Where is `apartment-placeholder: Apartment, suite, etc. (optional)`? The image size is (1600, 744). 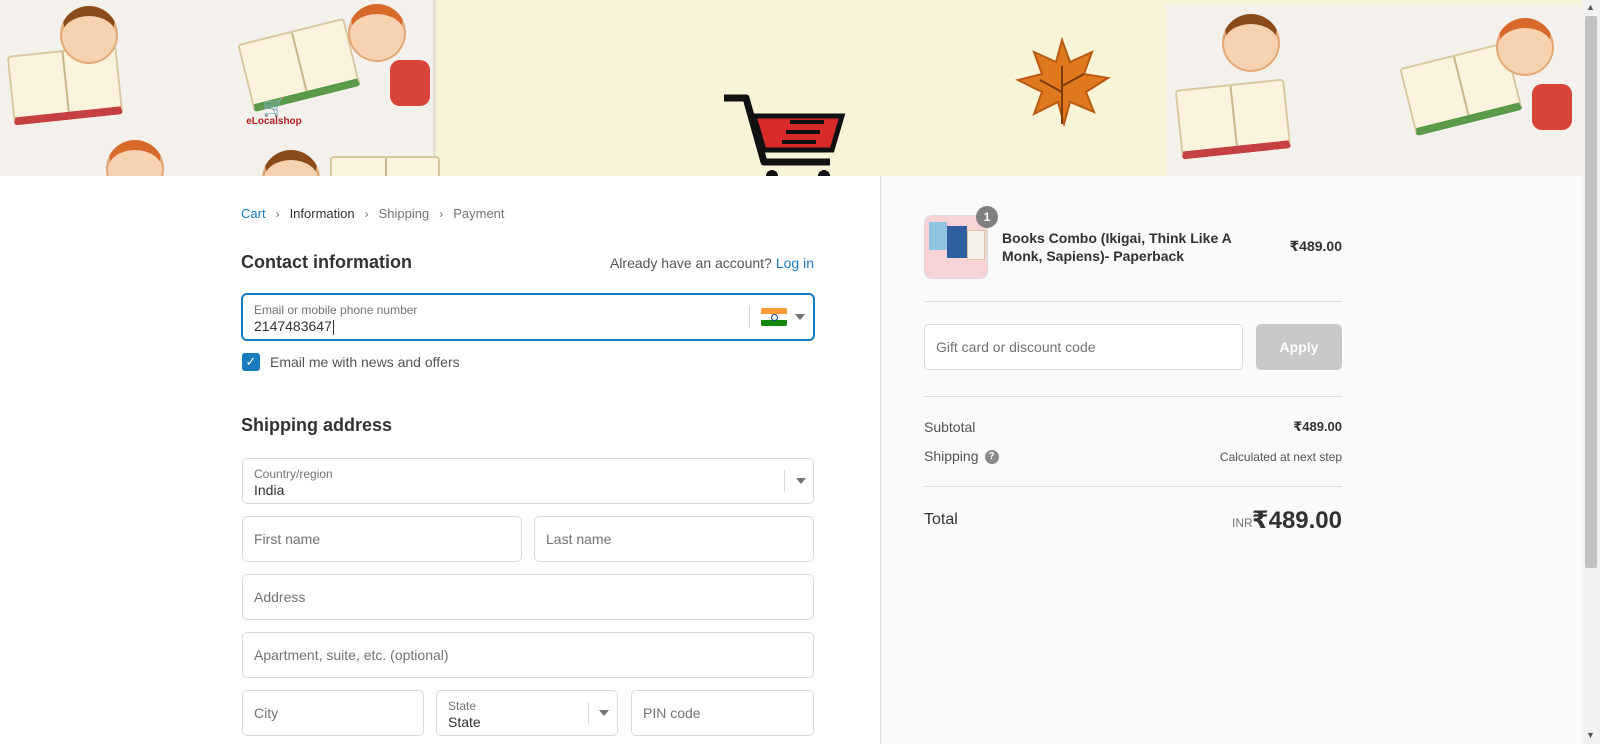 apartment-placeholder: Apartment, suite, etc. (optional) is located at coordinates (351, 655).